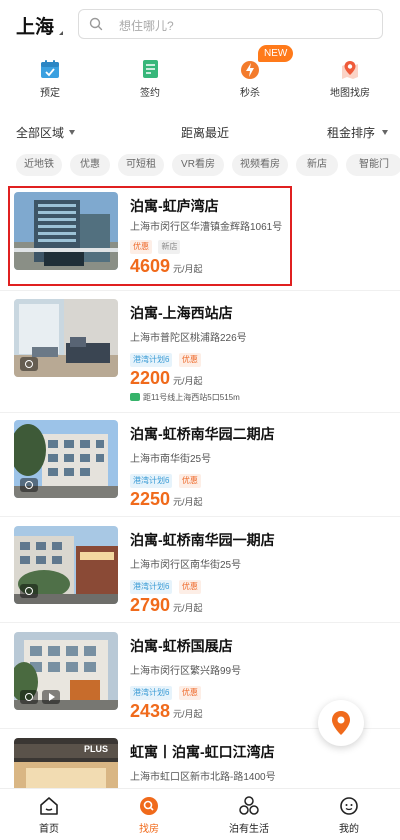 The image size is (400, 840). What do you see at coordinates (186, 565) in the screenshot?
I see `listing-address: 上海市闵行区南华街25号` at bounding box center [186, 565].